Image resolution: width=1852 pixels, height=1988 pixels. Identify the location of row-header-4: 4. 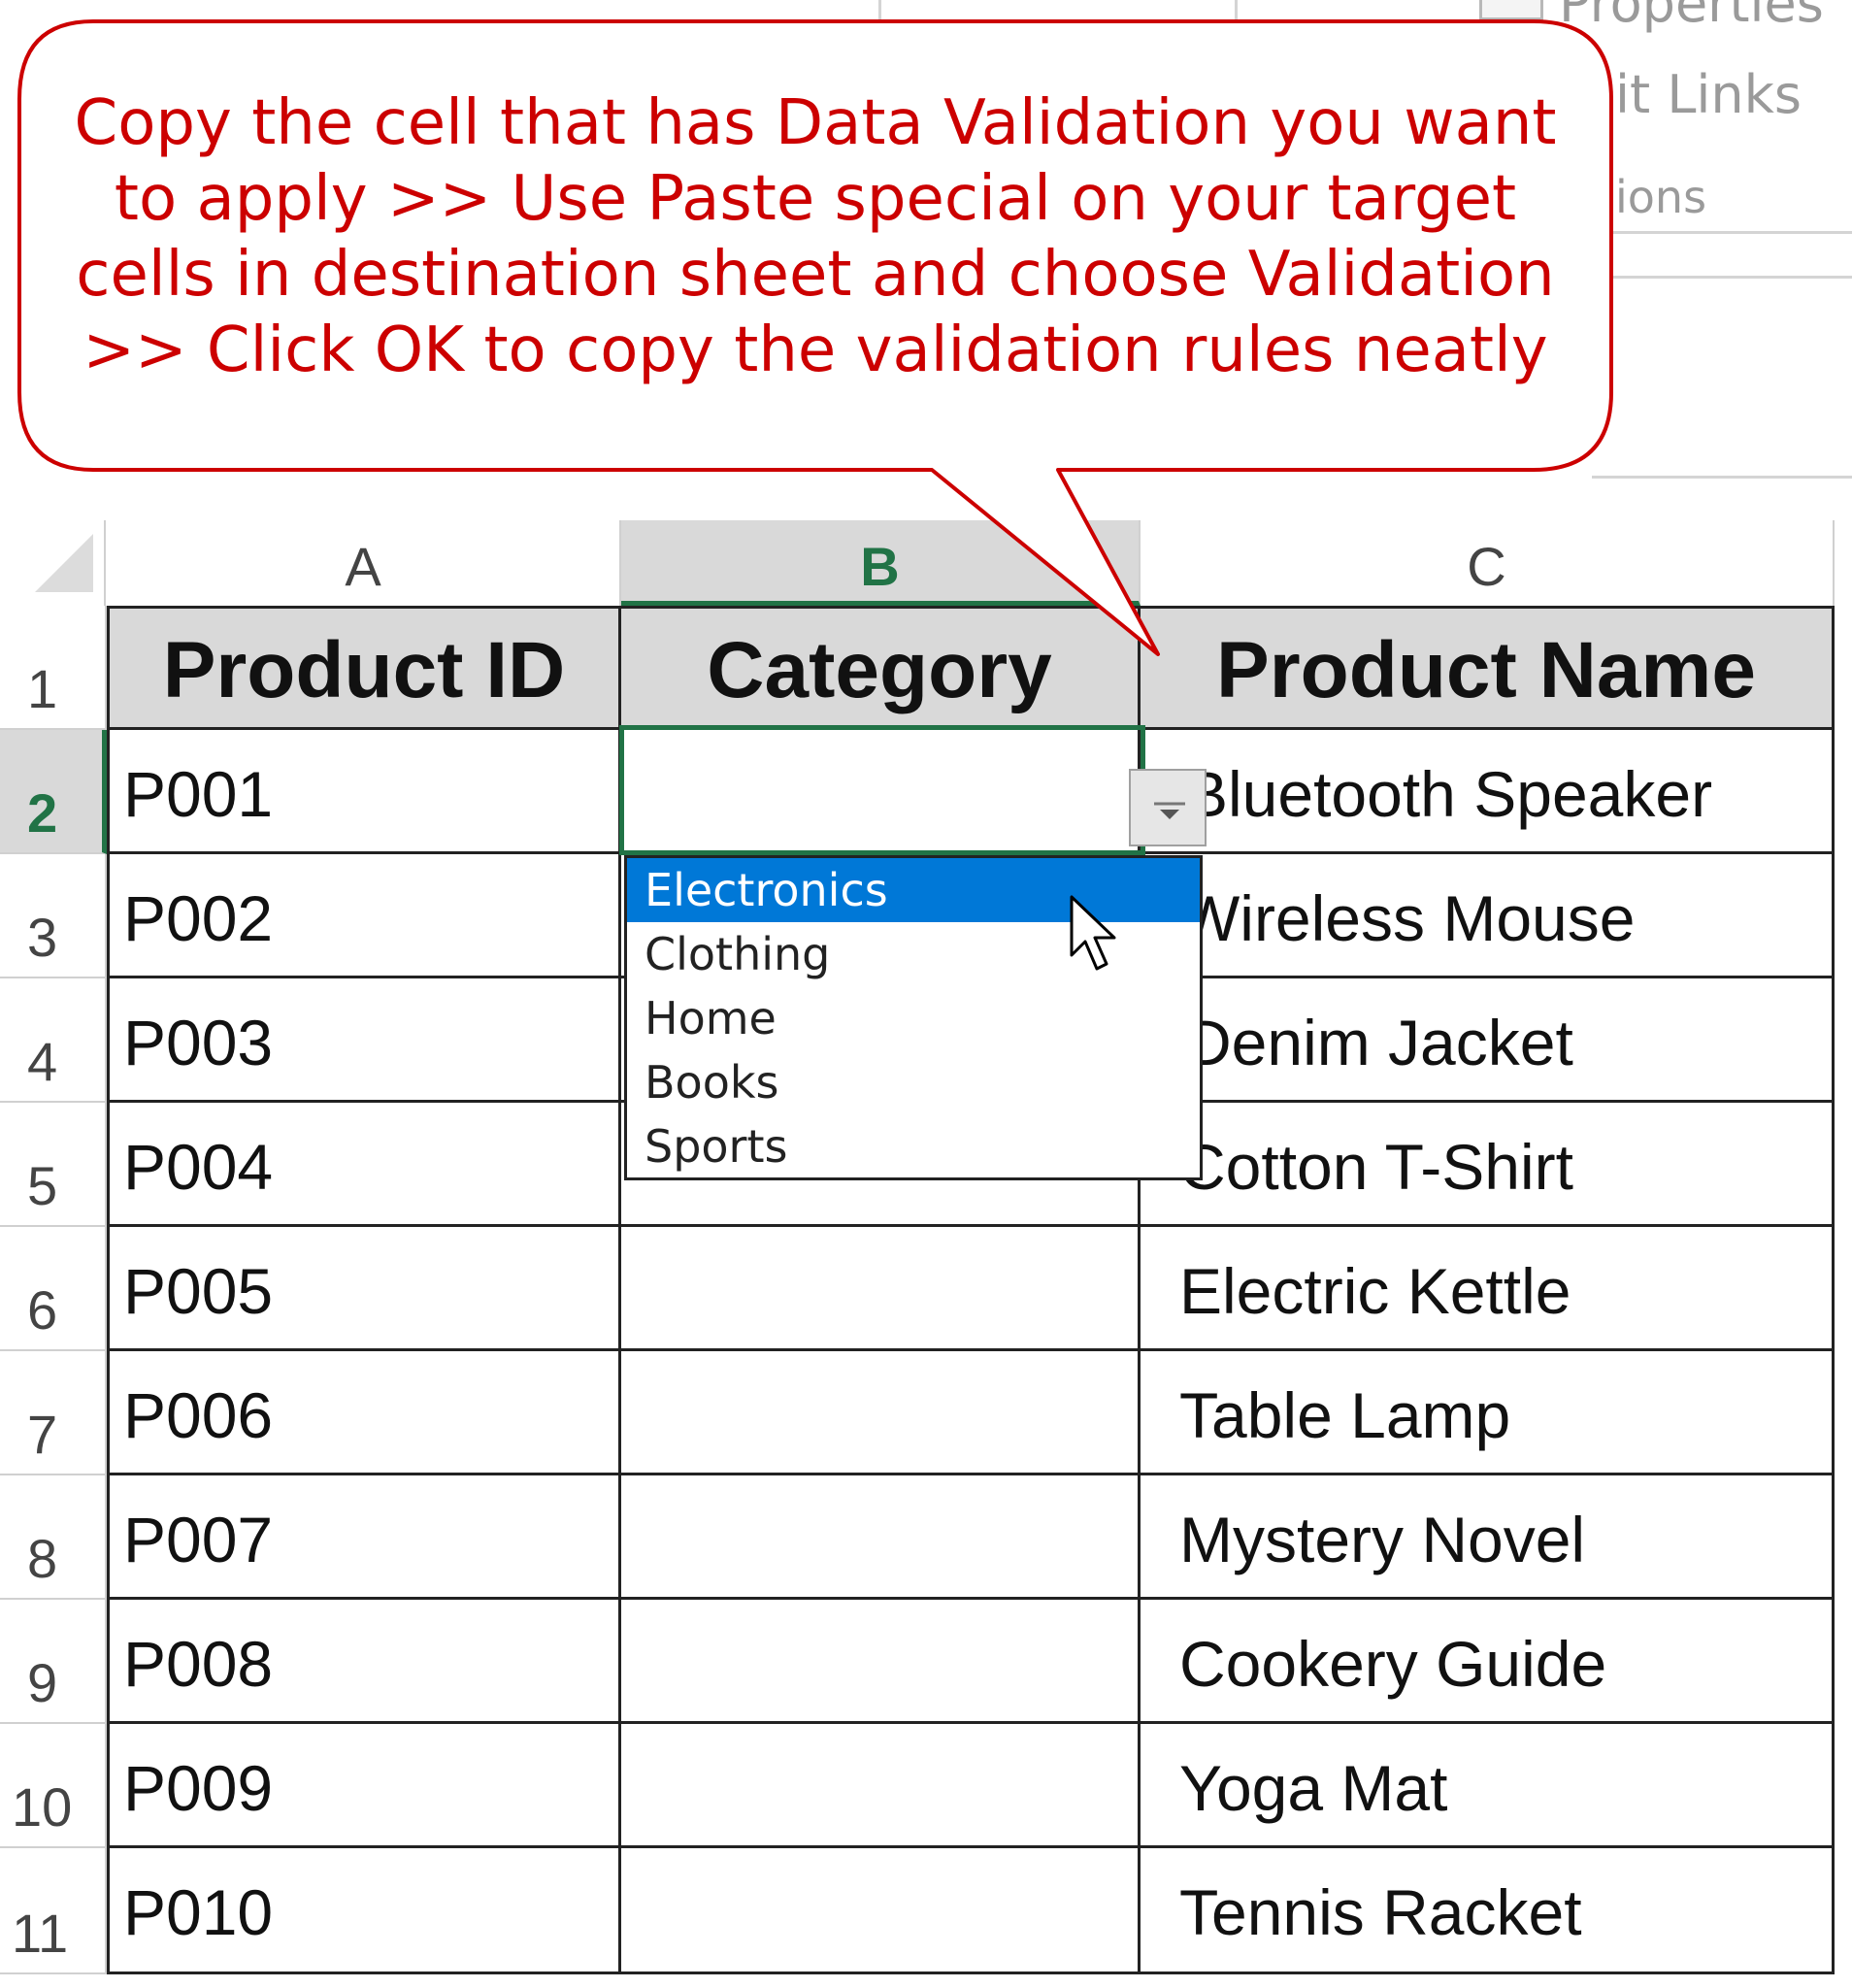
(53, 1040).